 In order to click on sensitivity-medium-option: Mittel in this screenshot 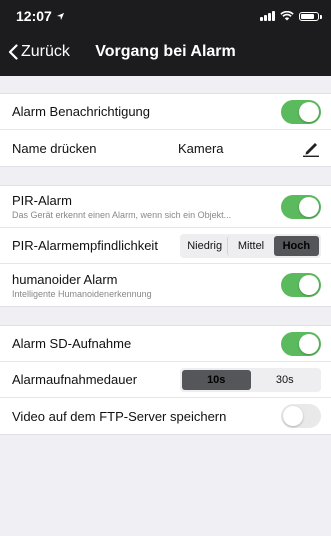, I will do `click(250, 245)`.